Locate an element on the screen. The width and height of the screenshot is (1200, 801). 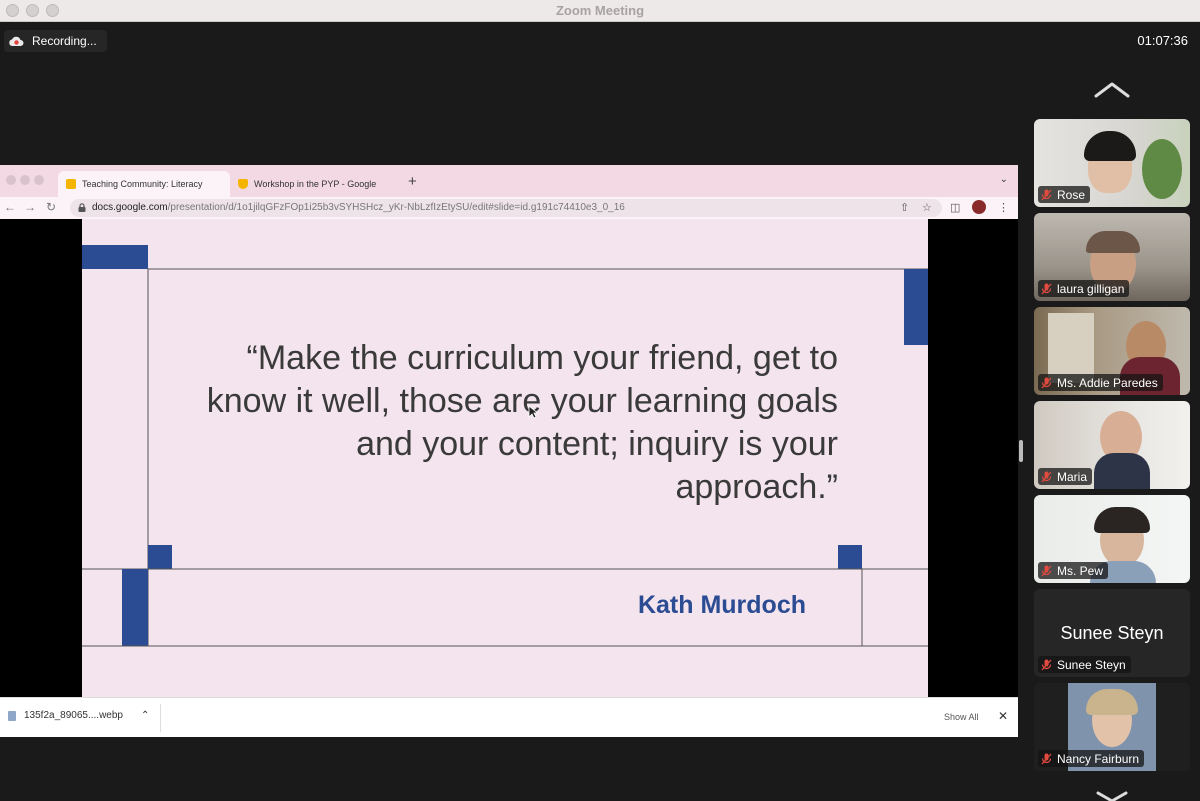
browser-tab-title: Workshop in the PYP - Google is located at coordinates (315, 184).